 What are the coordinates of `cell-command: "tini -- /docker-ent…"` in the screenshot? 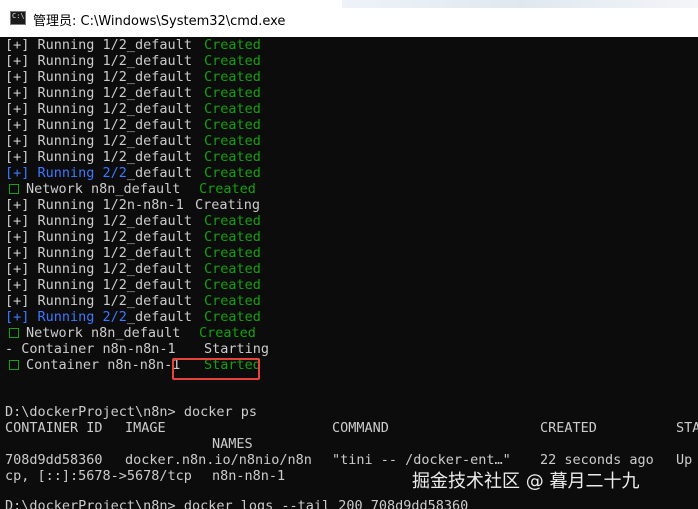 It's located at (421, 460).